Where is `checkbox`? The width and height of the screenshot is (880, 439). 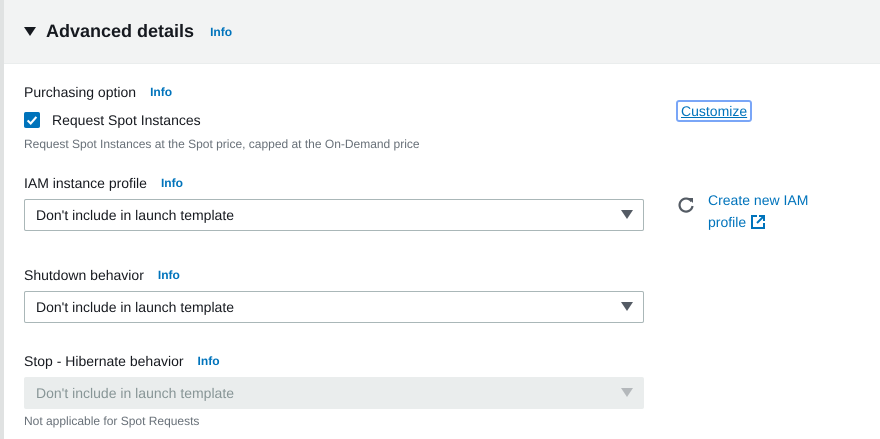
checkbox is located at coordinates (32, 120).